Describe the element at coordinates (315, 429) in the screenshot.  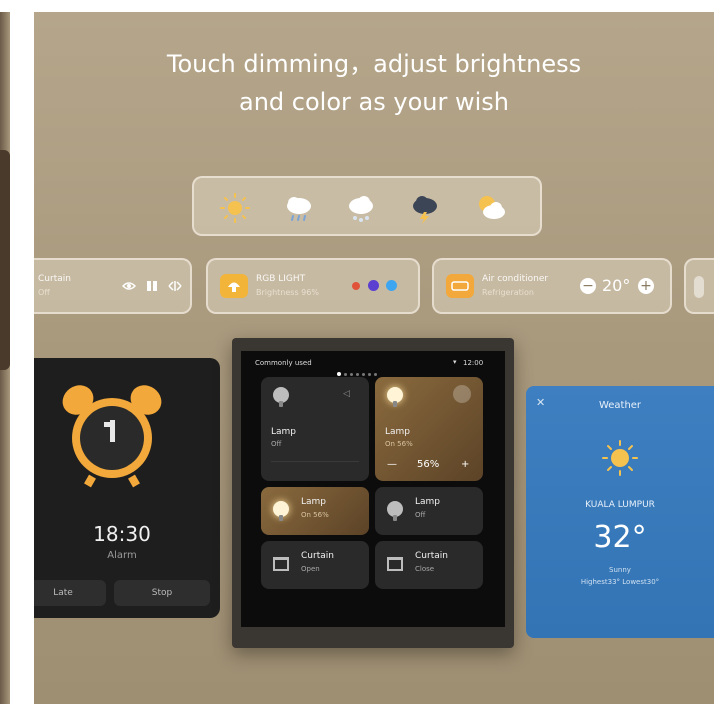
I see `lamp-tile-1: ◁ Lamp Off` at that location.